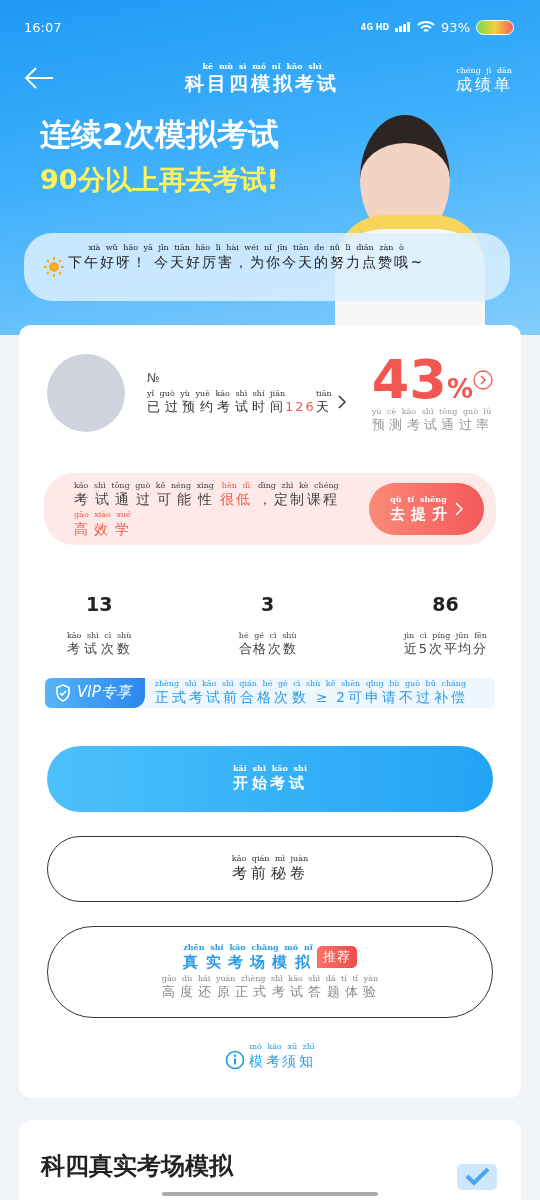 This screenshot has width=540, height=1200. What do you see at coordinates (246, 261) in the screenshot?
I see `greeting-text: 下午好呀！ 今天好厉害，为你今天的努力点赞哦~` at bounding box center [246, 261].